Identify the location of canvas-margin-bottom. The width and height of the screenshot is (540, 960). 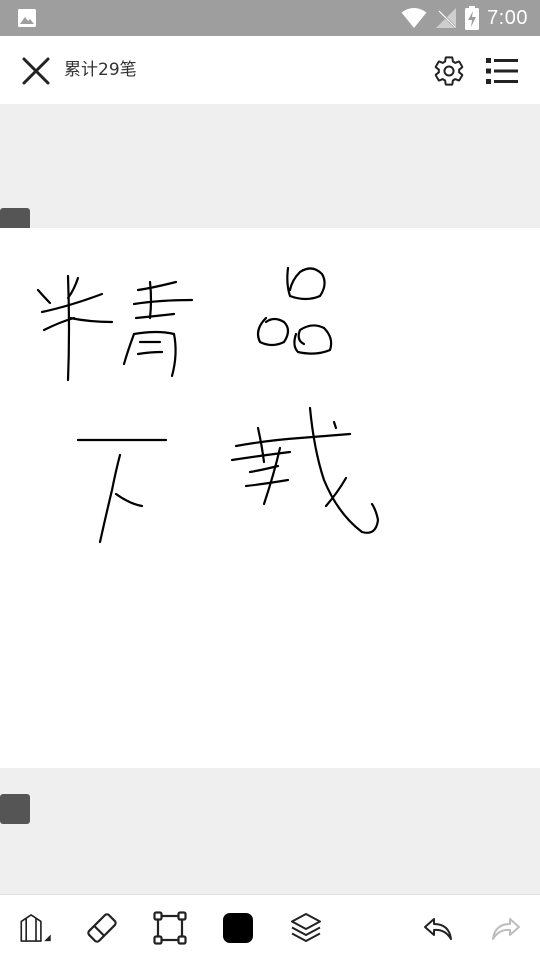
(270, 831).